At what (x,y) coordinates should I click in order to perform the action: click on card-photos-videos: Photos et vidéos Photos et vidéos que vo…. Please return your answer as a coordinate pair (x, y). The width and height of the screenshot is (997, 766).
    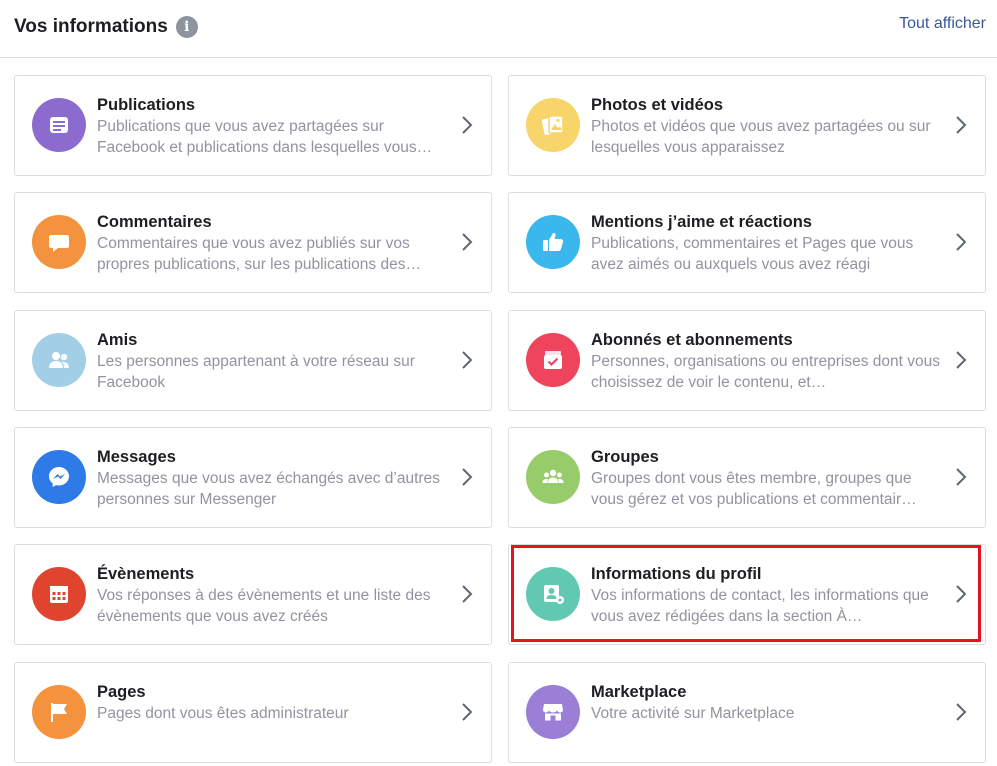
    Looking at the image, I should click on (747, 125).